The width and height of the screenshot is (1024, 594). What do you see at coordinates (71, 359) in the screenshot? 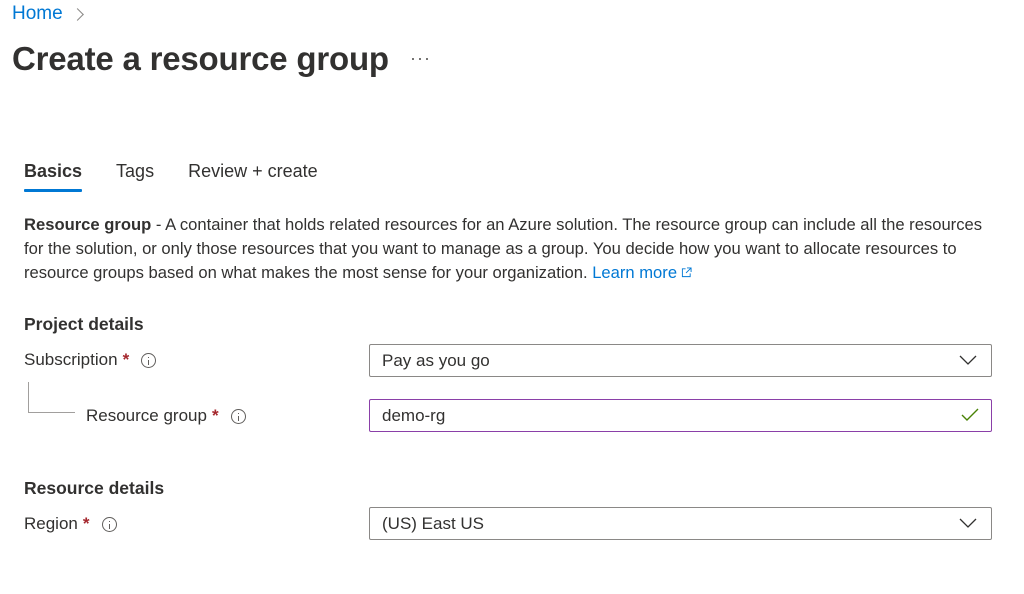
I see `subscription-label-text: Subscription` at bounding box center [71, 359].